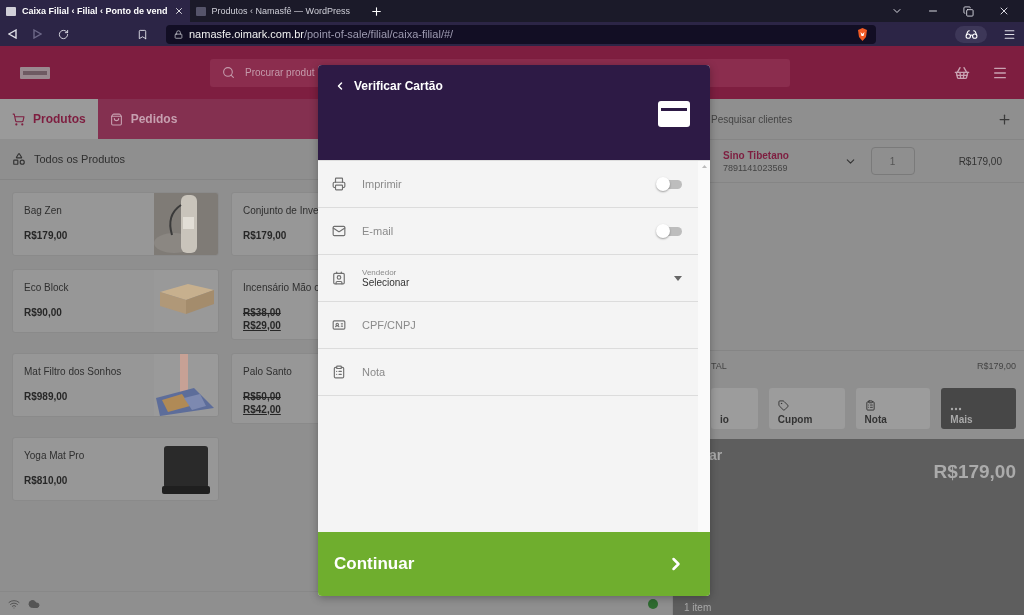  I want to click on item-price: R$179,00, so click(980, 161).